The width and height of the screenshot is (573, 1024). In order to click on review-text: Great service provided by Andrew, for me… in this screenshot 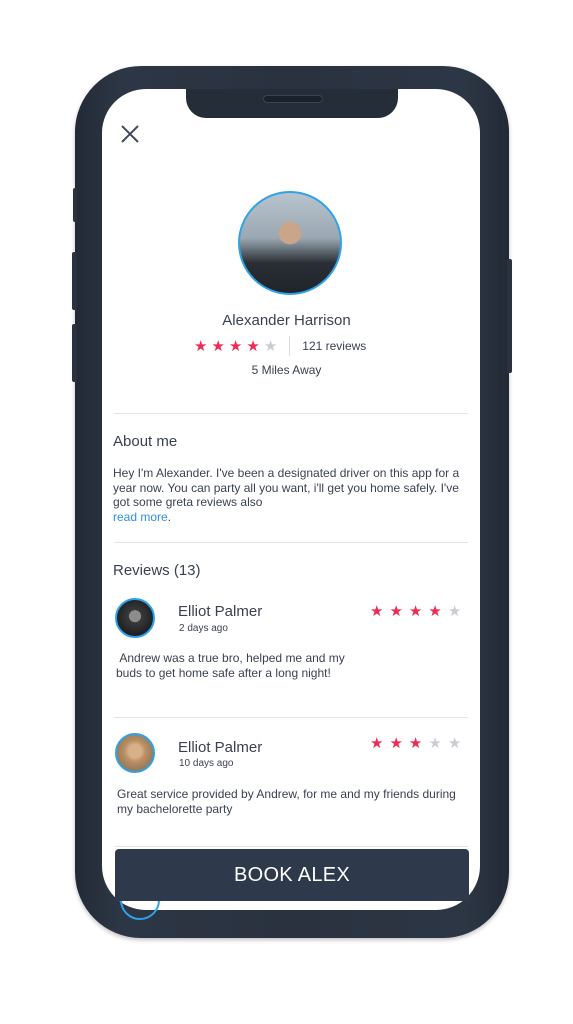, I will do `click(286, 801)`.